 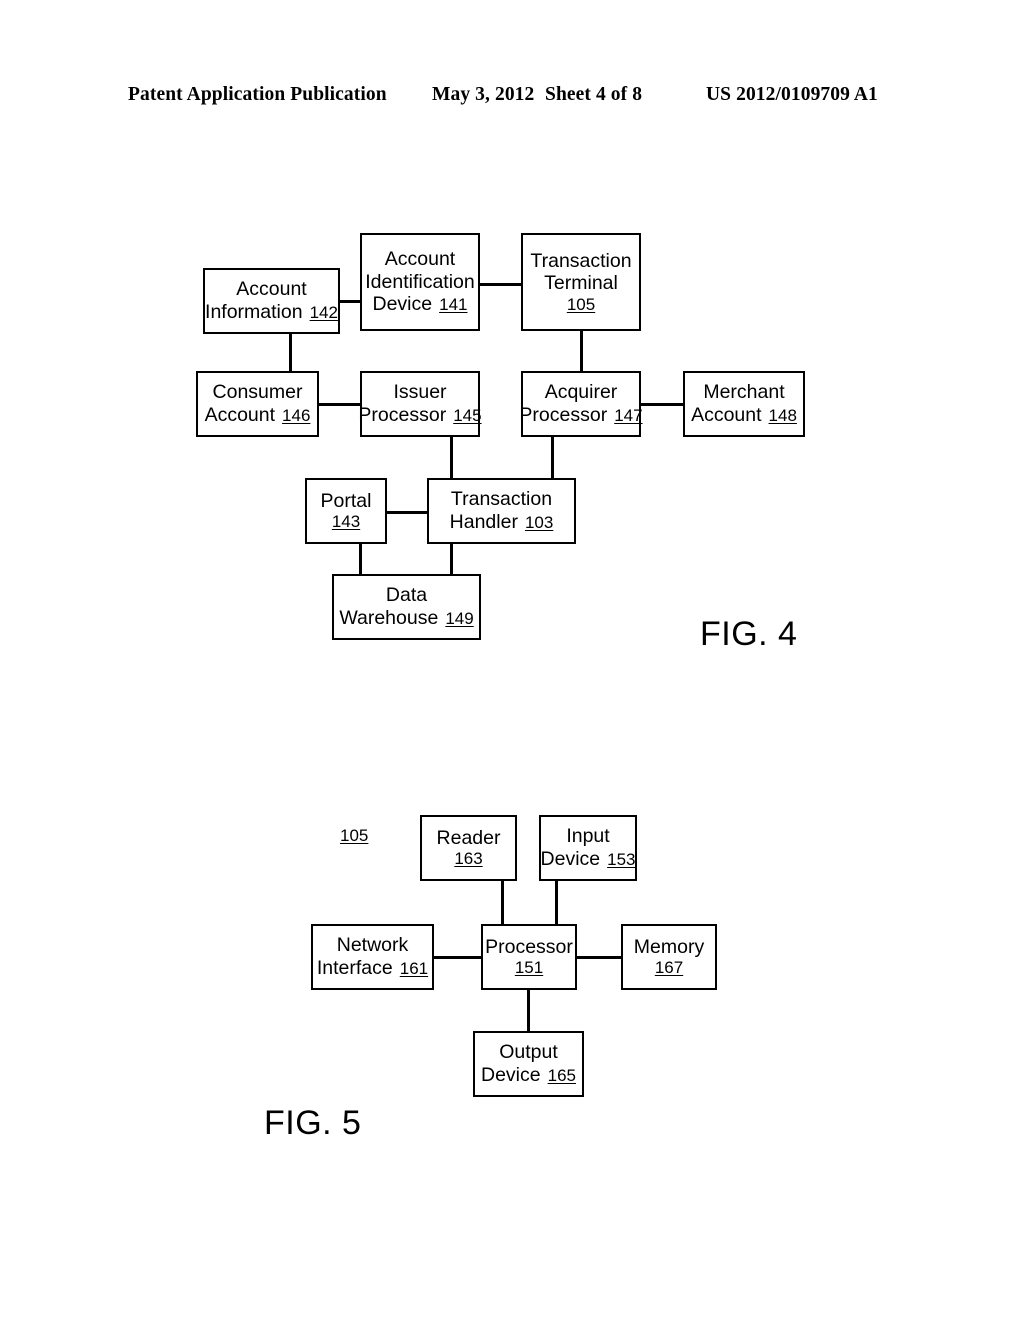 What do you see at coordinates (552, 457) in the screenshot?
I see `connector-acquirer-processor-to-transaction-handler` at bounding box center [552, 457].